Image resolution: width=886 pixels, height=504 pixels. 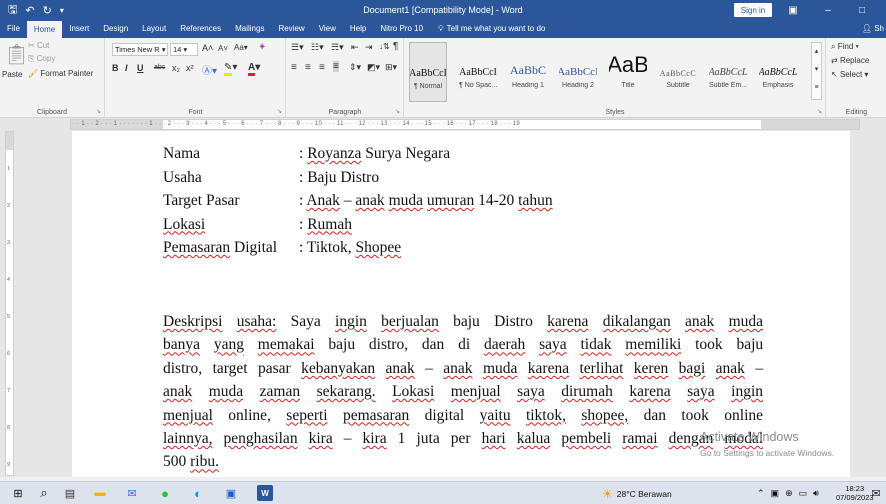 I want to click on network-icon: ▣, so click(x=775, y=493).